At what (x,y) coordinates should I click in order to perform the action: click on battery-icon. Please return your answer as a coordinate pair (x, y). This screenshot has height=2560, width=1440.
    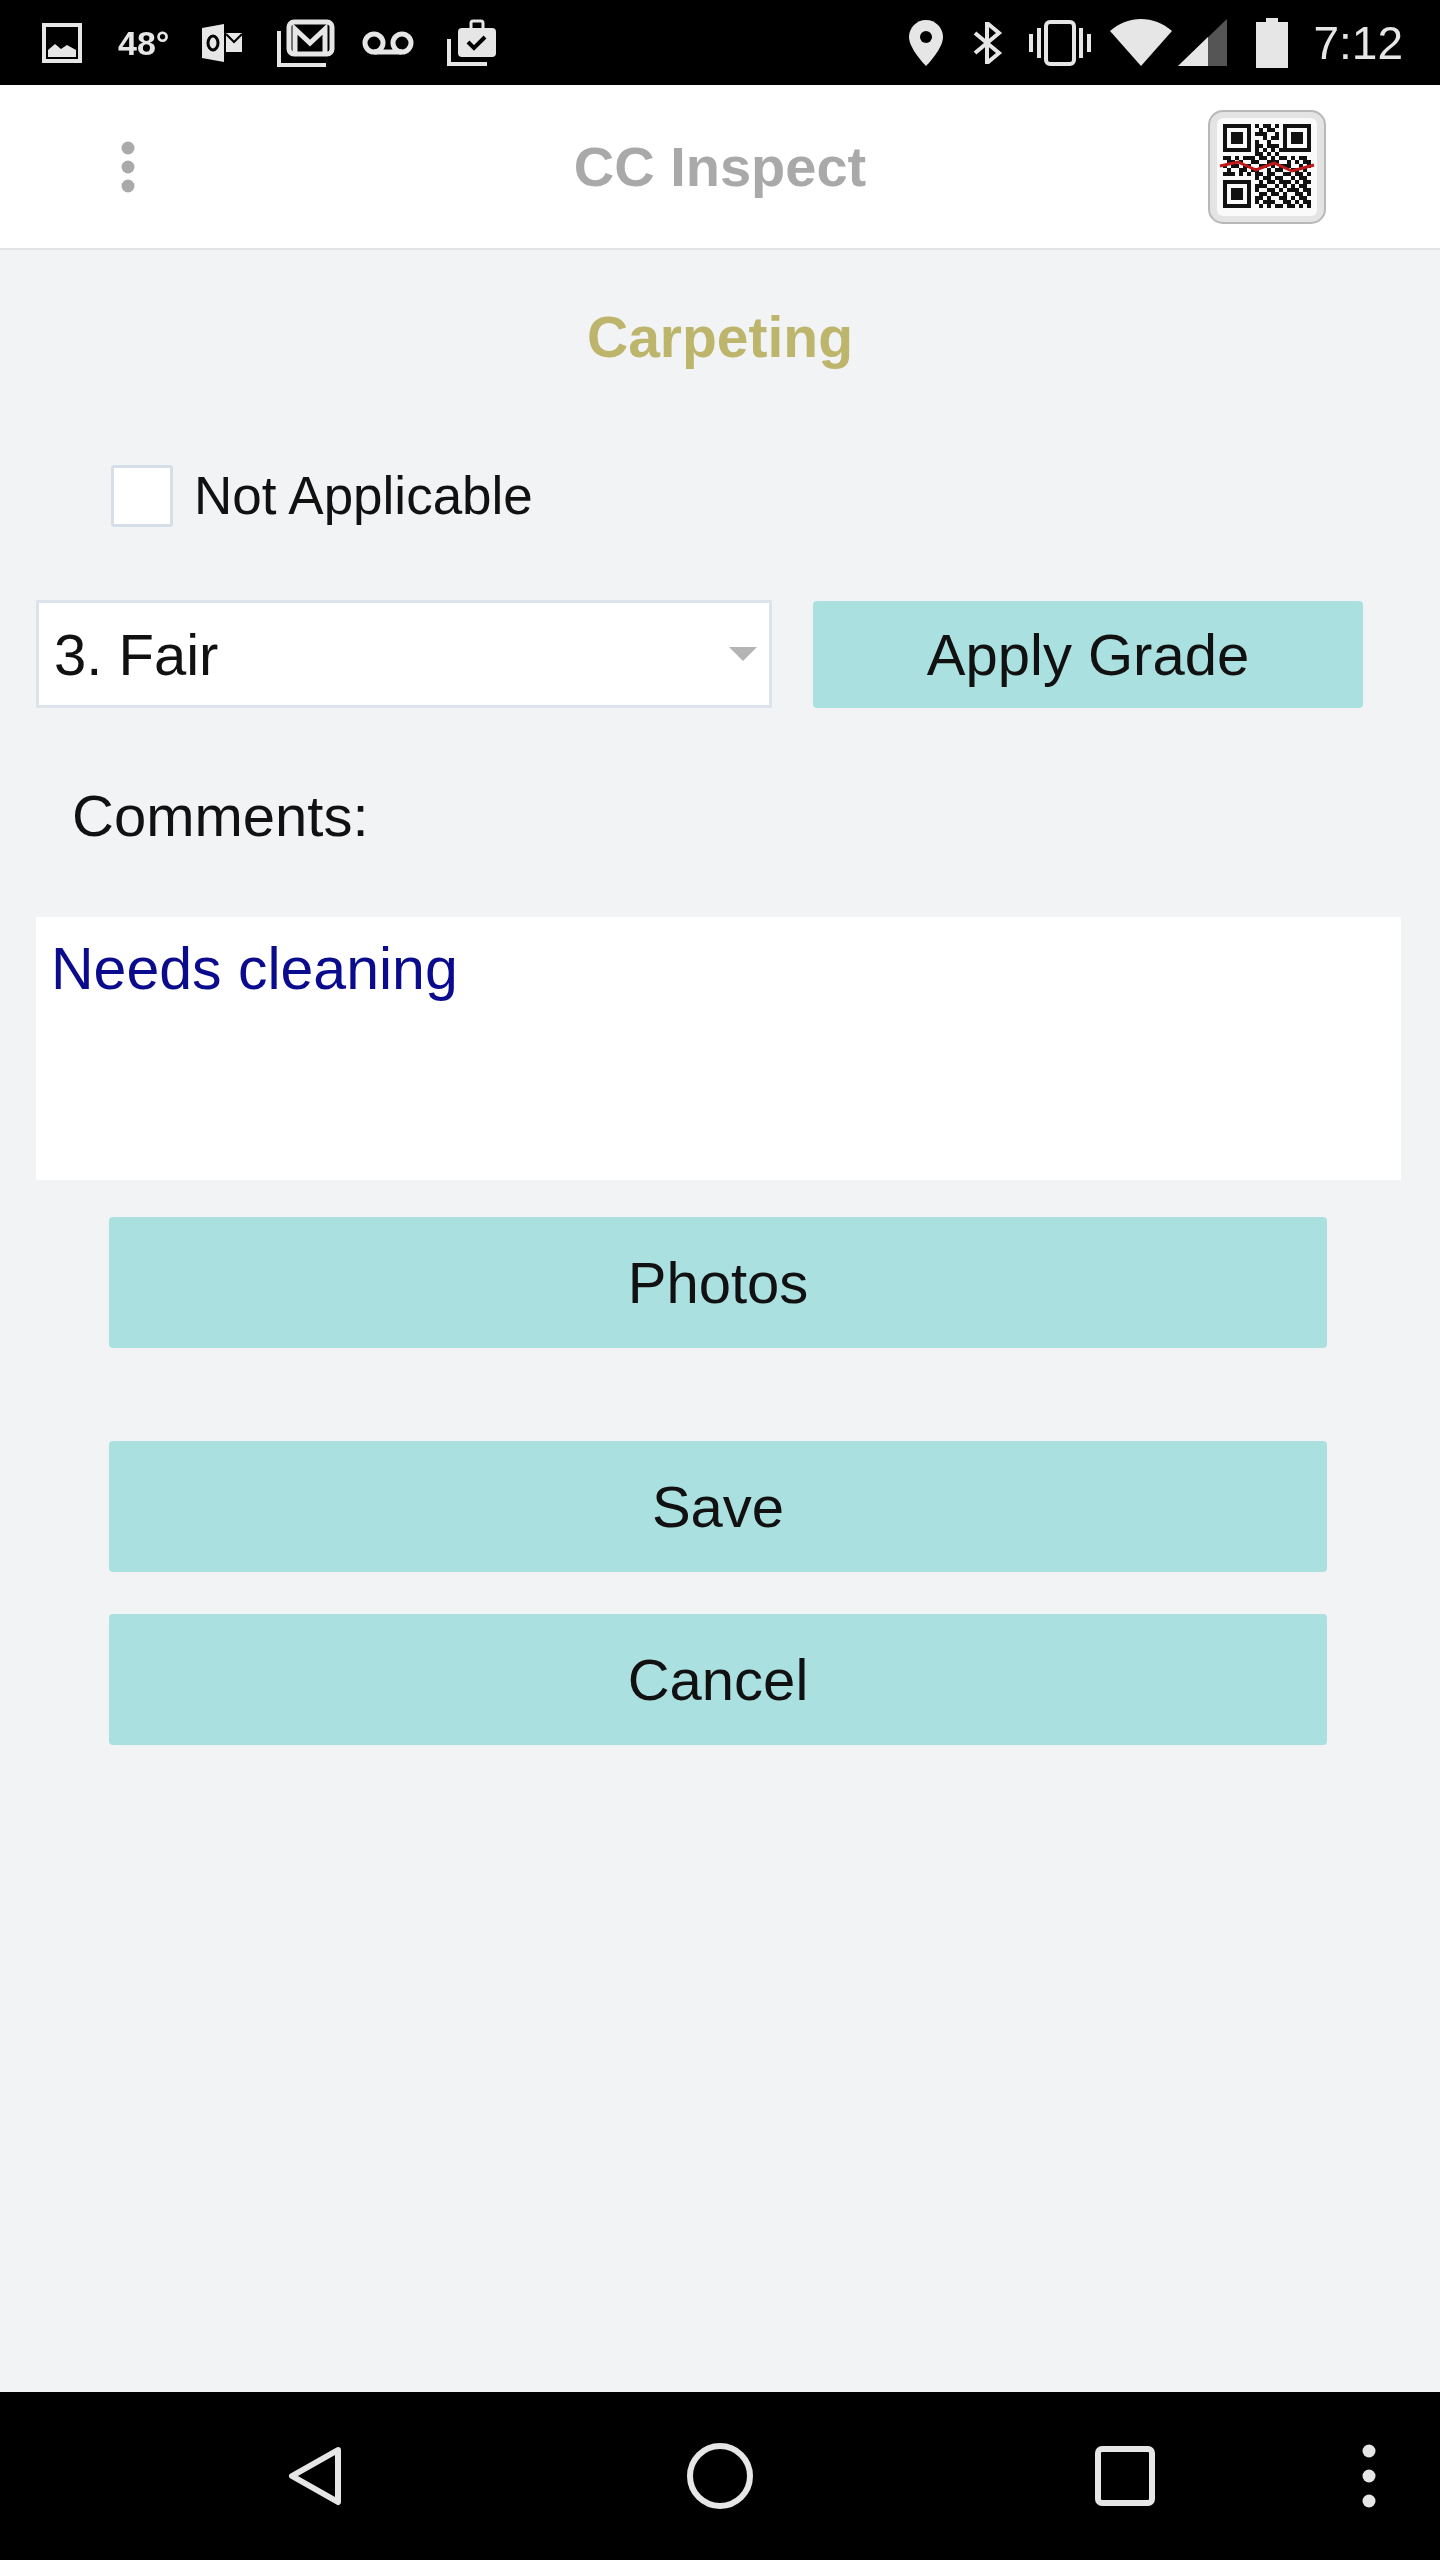
    Looking at the image, I should click on (1272, 42).